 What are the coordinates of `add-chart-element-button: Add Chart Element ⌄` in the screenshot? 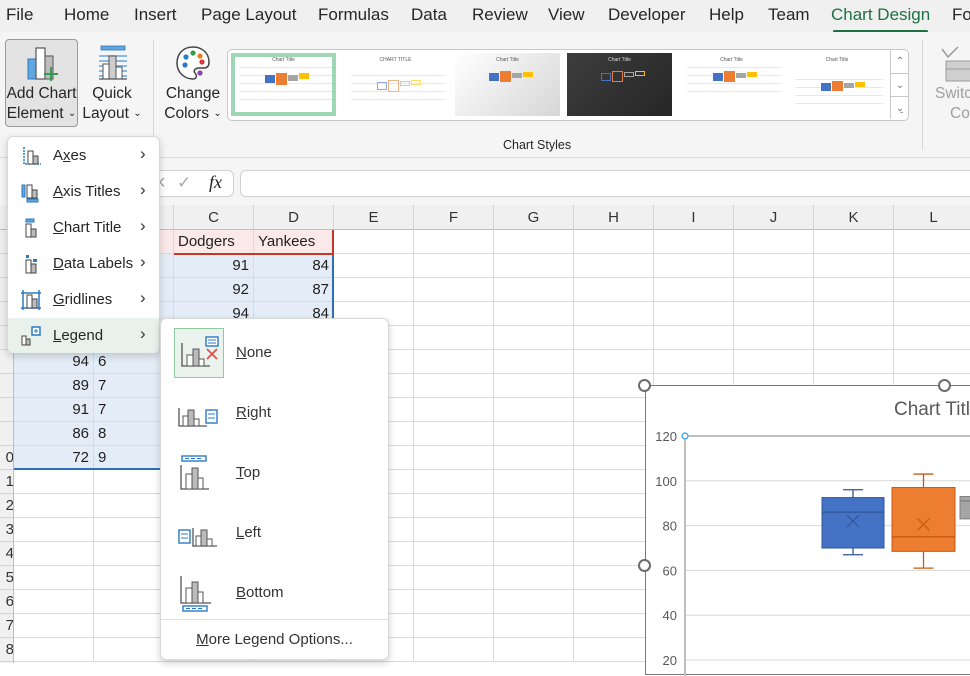 It's located at (41, 83).